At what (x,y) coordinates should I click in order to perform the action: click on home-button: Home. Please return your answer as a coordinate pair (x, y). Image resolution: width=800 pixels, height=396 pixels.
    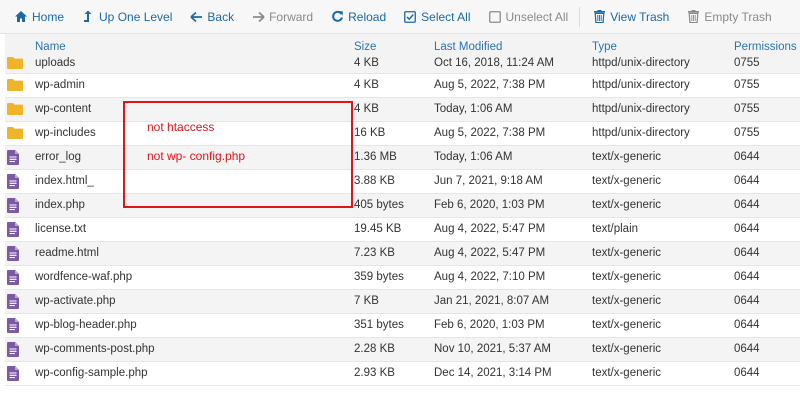
    Looking at the image, I should click on (39, 17).